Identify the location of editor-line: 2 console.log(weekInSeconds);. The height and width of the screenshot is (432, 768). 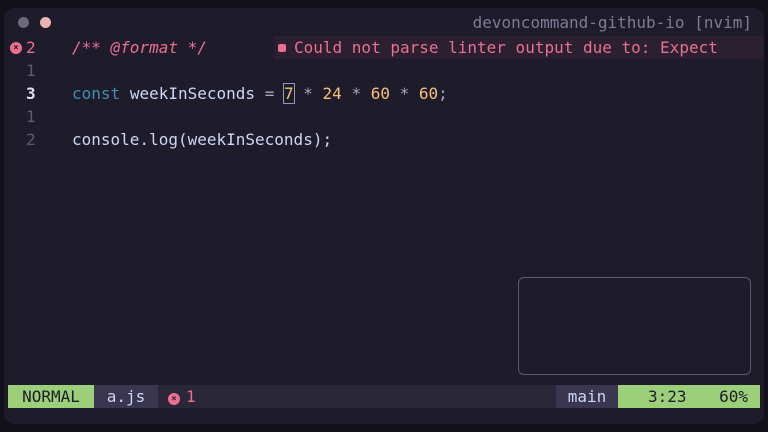
(384, 139).